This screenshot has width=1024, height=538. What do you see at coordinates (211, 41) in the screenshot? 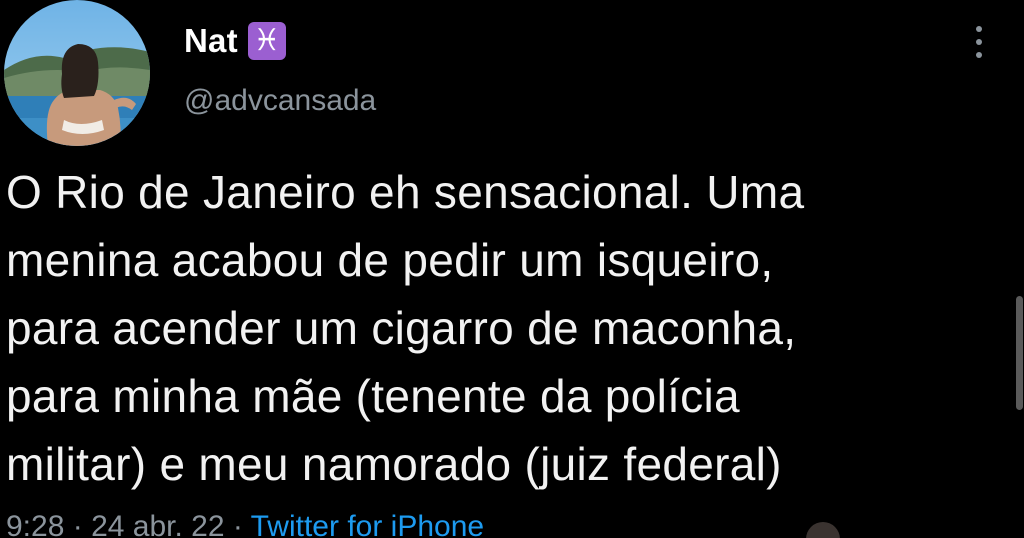
I see `display-name: Nat` at bounding box center [211, 41].